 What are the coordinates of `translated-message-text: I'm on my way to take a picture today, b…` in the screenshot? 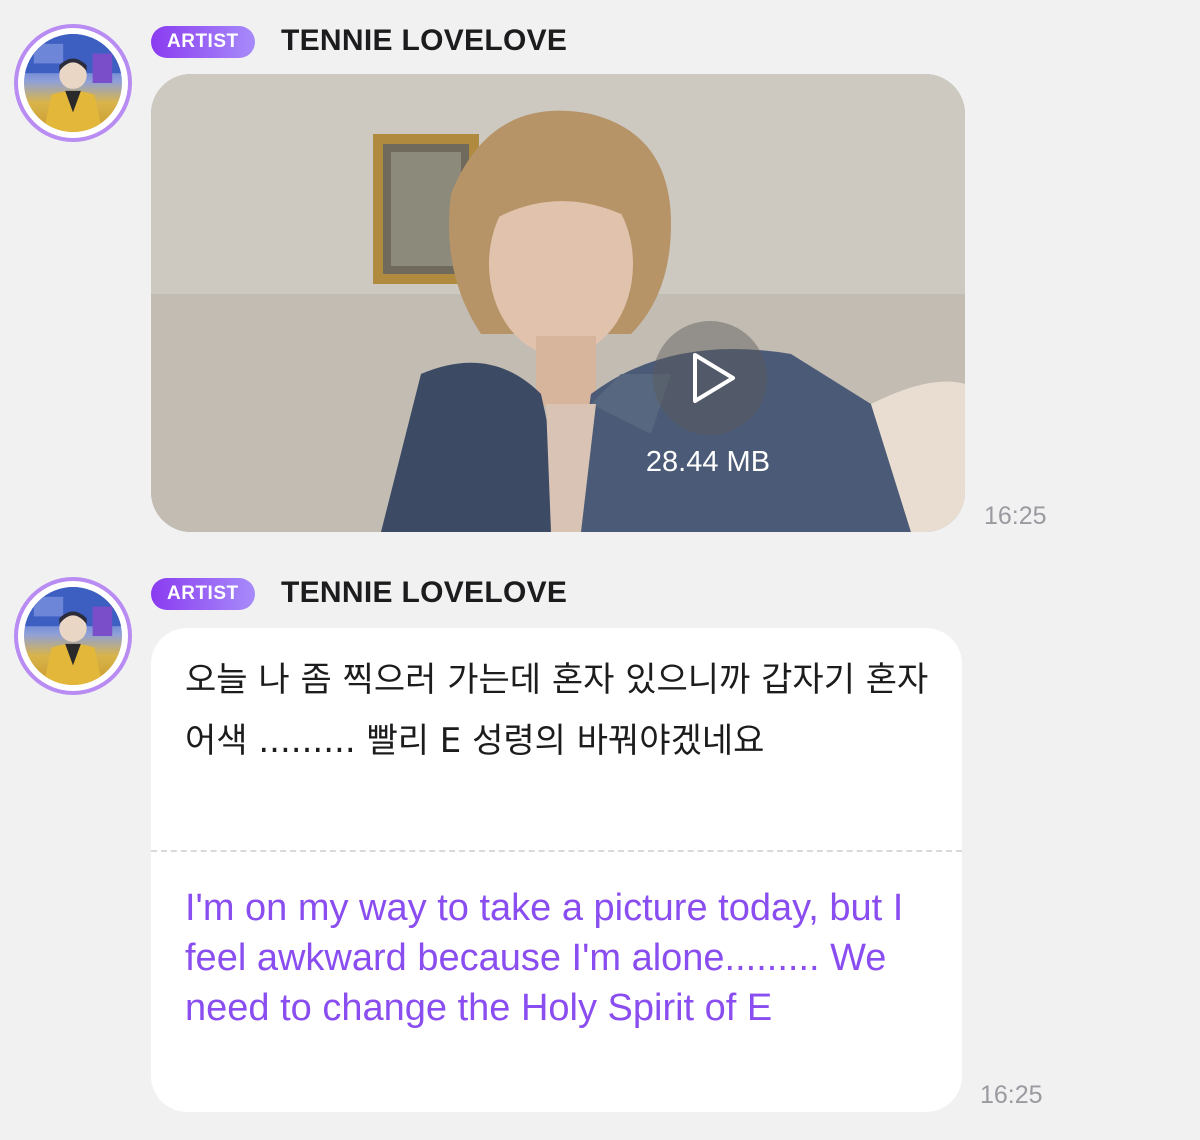 It's located at (544, 958).